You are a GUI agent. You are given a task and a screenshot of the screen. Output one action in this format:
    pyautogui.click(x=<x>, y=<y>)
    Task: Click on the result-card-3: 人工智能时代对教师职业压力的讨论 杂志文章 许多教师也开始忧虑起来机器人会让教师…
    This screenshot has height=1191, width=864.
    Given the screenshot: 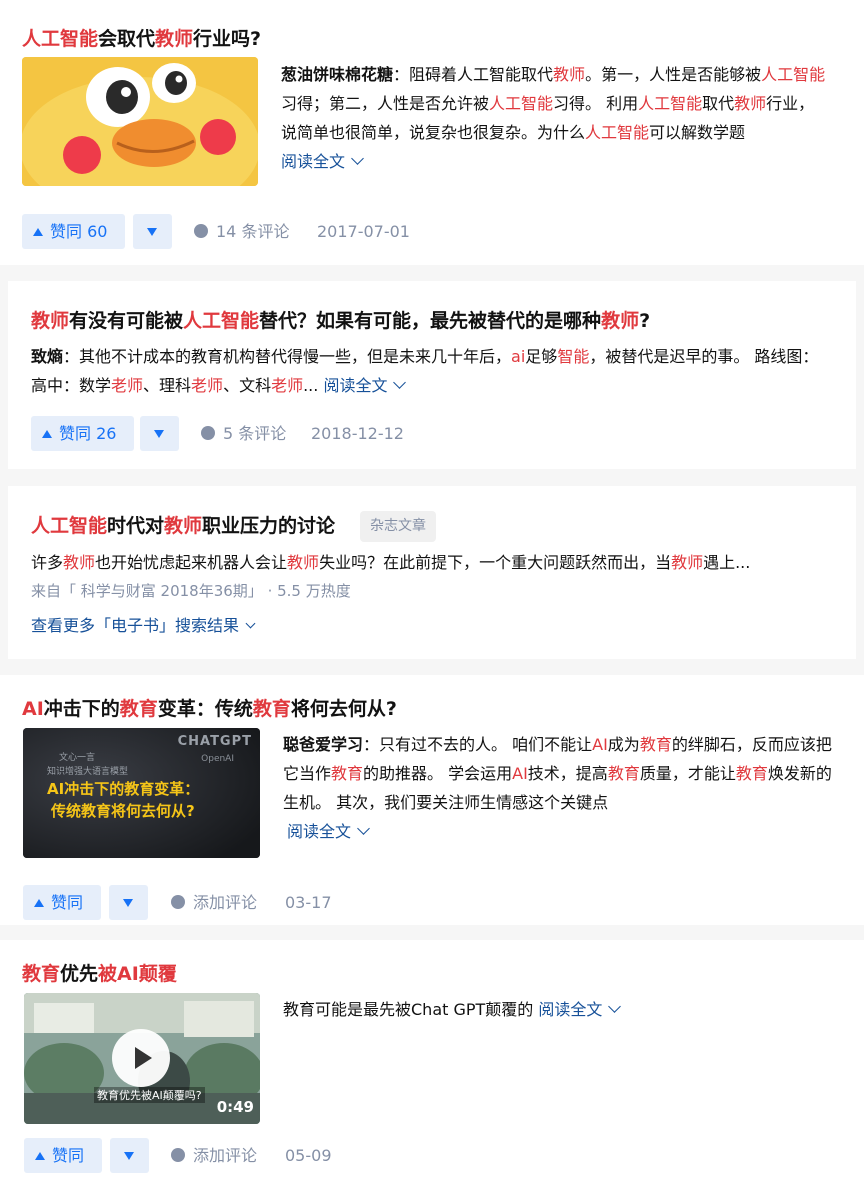 What is the action you would take?
    pyautogui.click(x=432, y=572)
    